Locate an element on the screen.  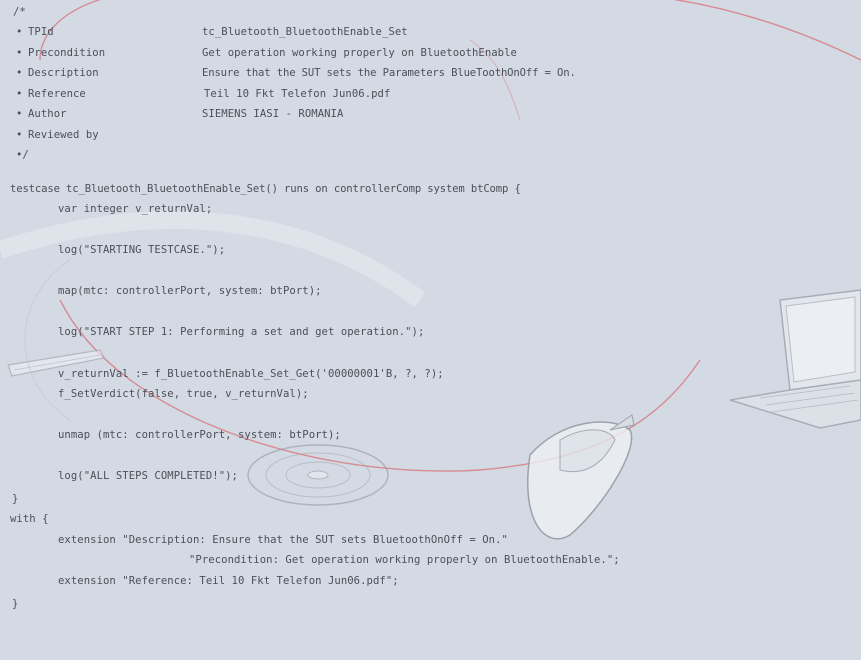
verdict-statement: f_SetVerdict(false, true, v_returnVal); is located at coordinates (183, 394).